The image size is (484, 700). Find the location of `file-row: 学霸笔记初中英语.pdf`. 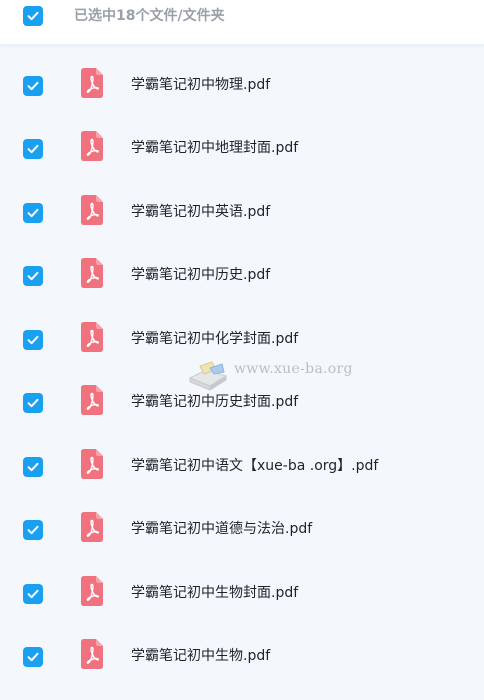

file-row: 学霸笔记初中英语.pdf is located at coordinates (242, 213).